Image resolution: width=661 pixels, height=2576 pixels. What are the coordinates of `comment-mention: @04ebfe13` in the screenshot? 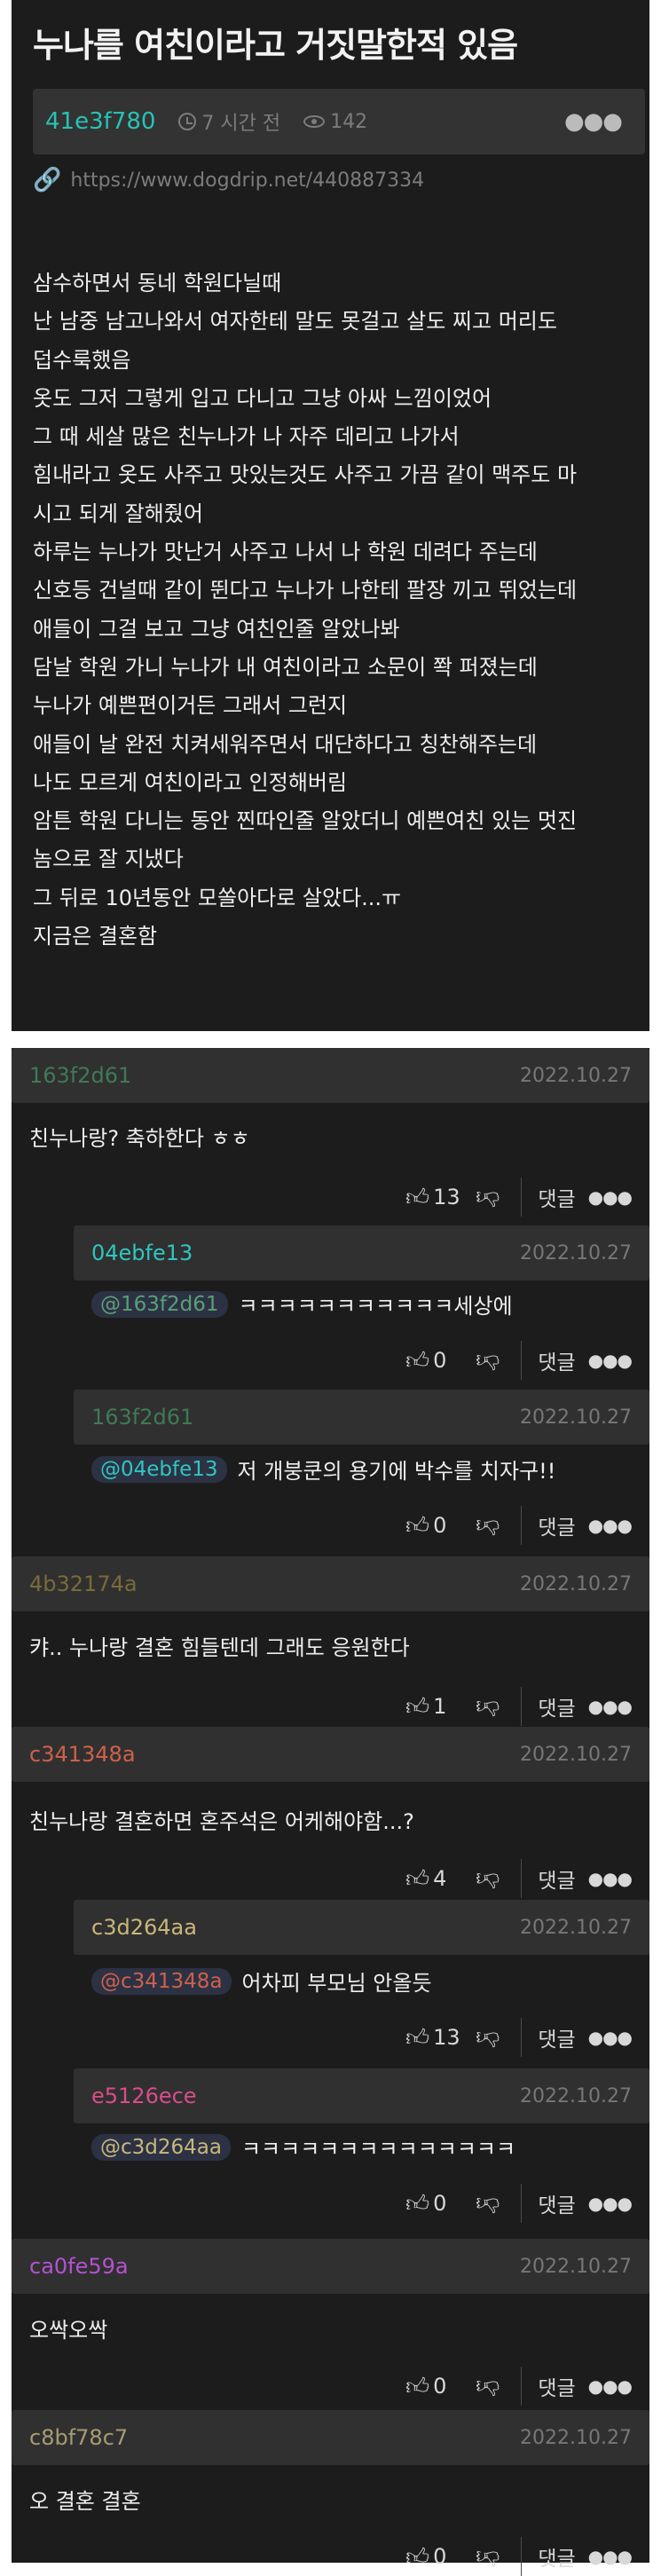 It's located at (159, 1469).